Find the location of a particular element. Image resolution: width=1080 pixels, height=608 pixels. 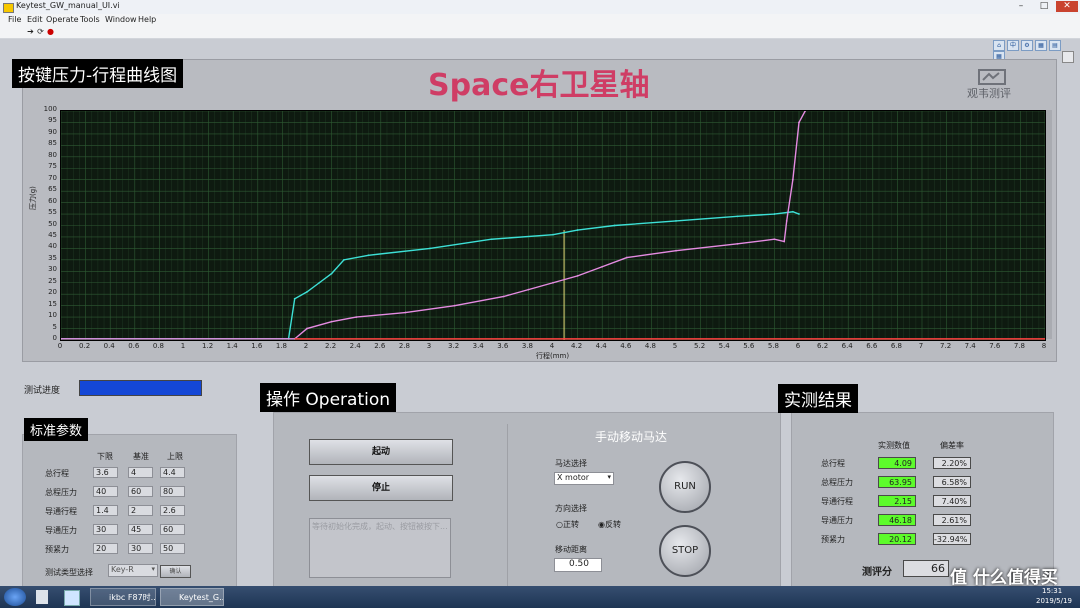

std-value-field: 4.4 is located at coordinates (172, 472).